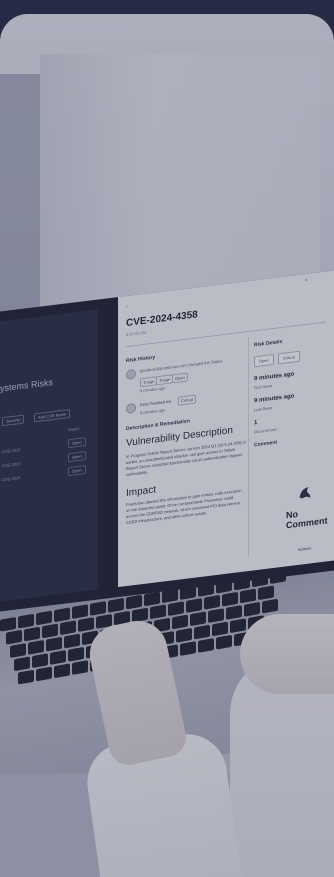 This screenshot has height=877, width=334. I want to click on nav-title: ystems Risks, so click(26, 385).